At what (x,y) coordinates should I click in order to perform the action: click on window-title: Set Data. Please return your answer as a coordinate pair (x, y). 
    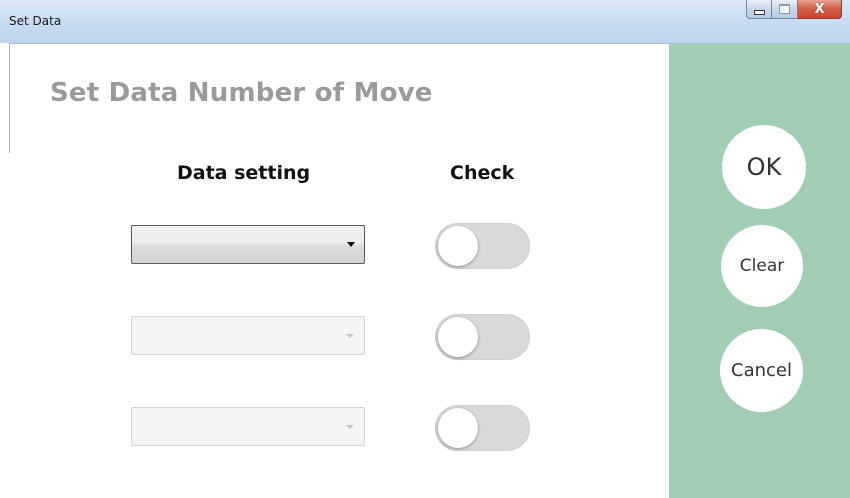
    Looking at the image, I should click on (35, 21).